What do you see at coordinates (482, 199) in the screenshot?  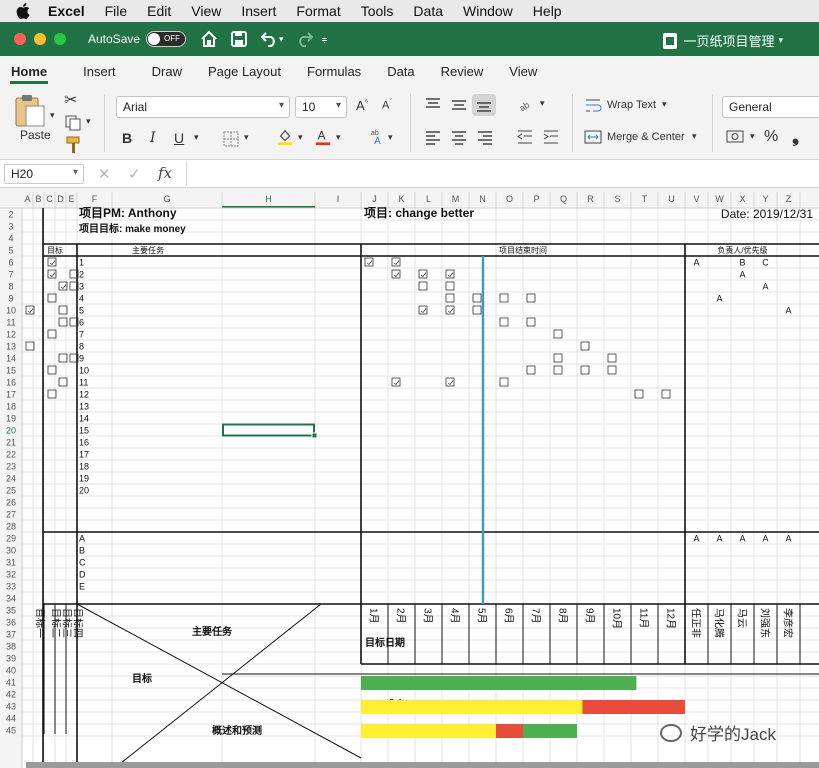 I see `column-header-n: N` at bounding box center [482, 199].